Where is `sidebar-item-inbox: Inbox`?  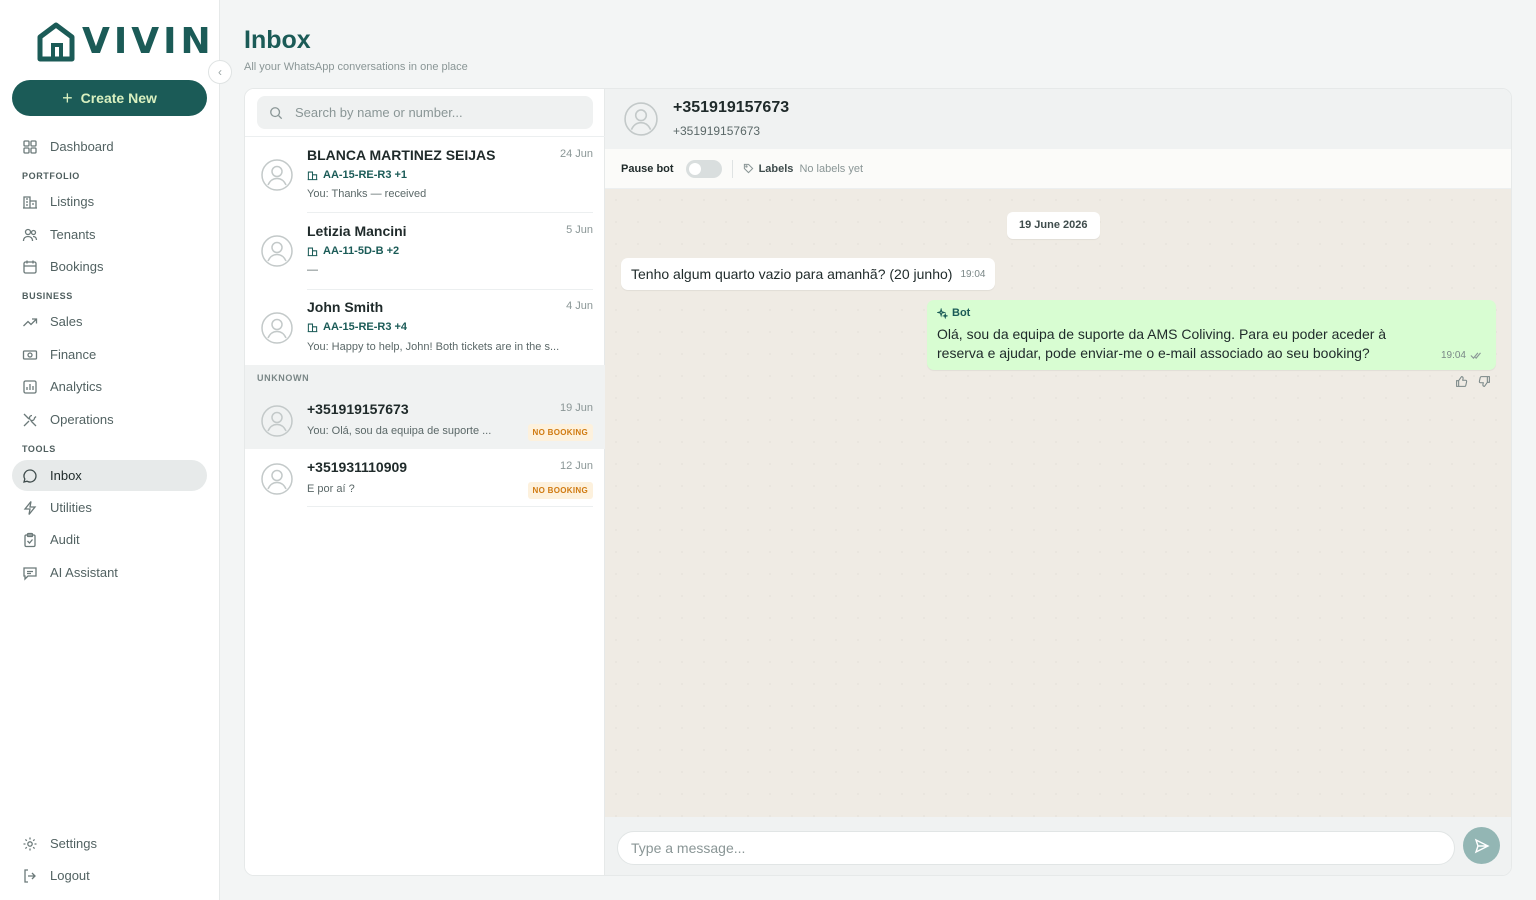
sidebar-item-inbox: Inbox is located at coordinates (109, 475).